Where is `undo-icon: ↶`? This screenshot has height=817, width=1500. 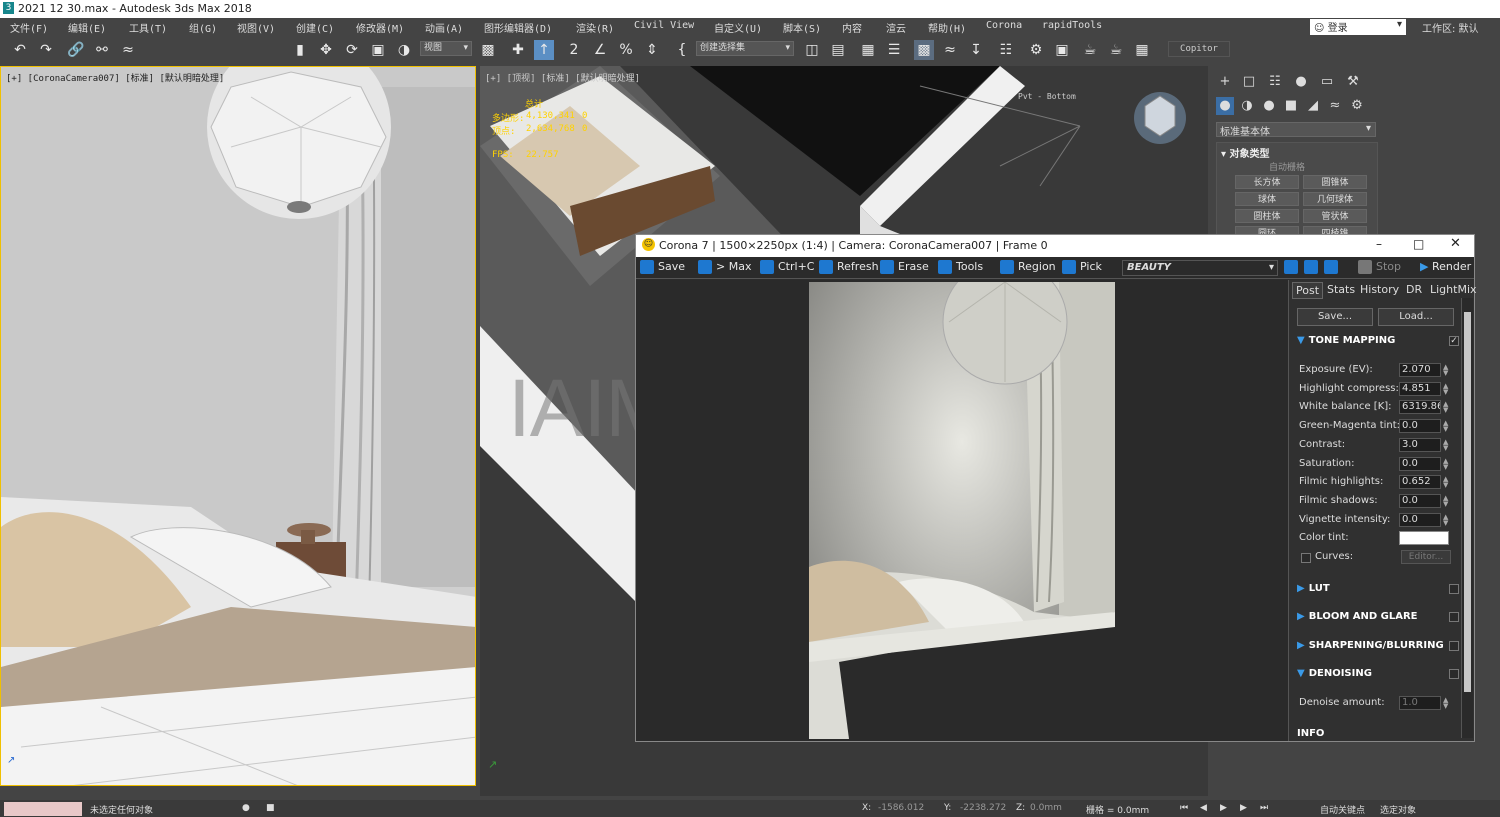
undo-icon: ↶ is located at coordinates (20, 50).